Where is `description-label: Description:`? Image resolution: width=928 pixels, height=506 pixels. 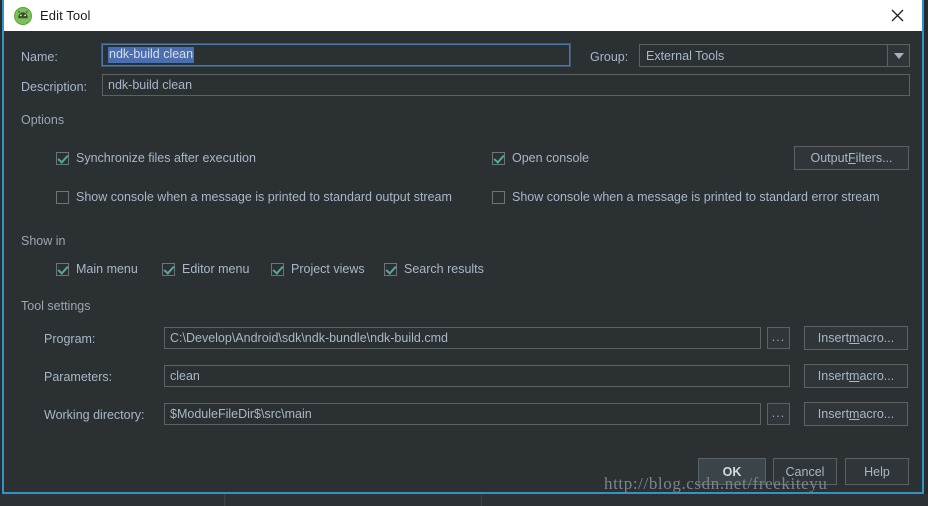 description-label: Description: is located at coordinates (54, 87).